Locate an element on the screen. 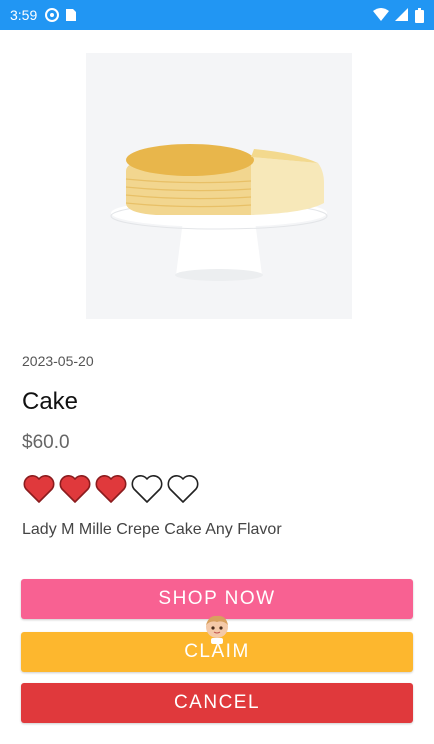 The height and width of the screenshot is (744, 434). settings-icon is located at coordinates (52, 15).